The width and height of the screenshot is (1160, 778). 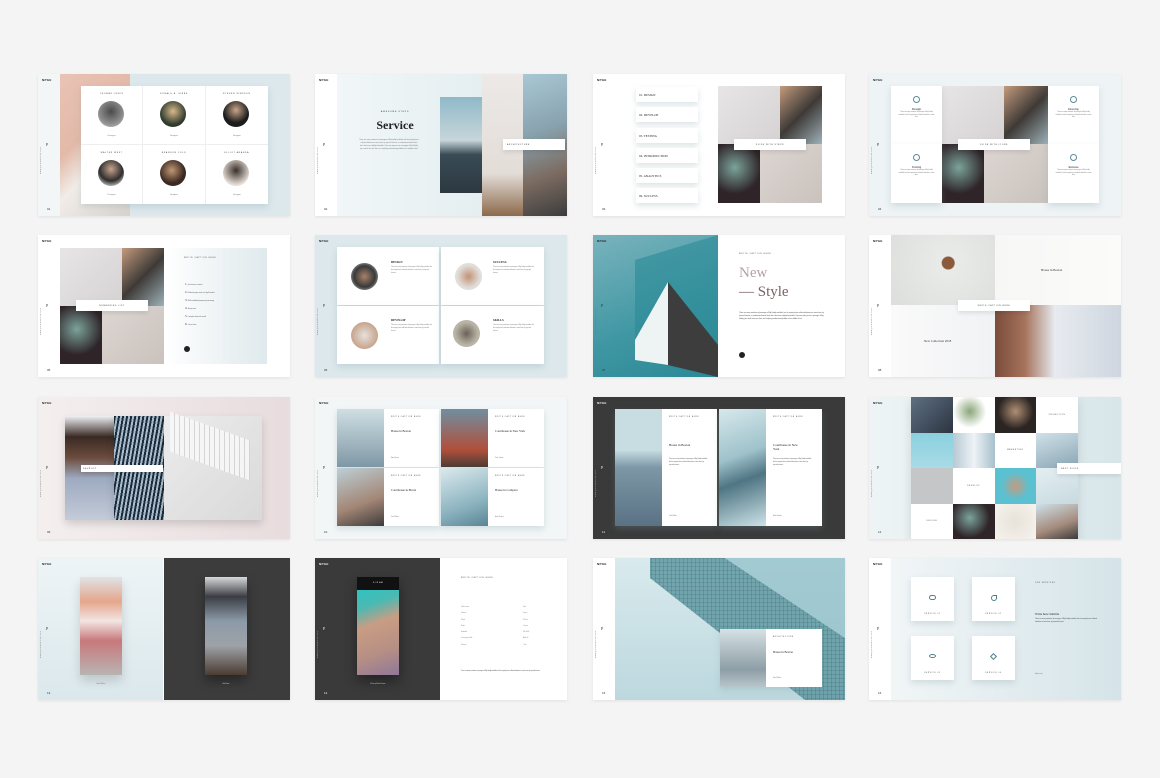 What do you see at coordinates (226, 684) in the screenshot?
I see `right-caption: Bob Brown` at bounding box center [226, 684].